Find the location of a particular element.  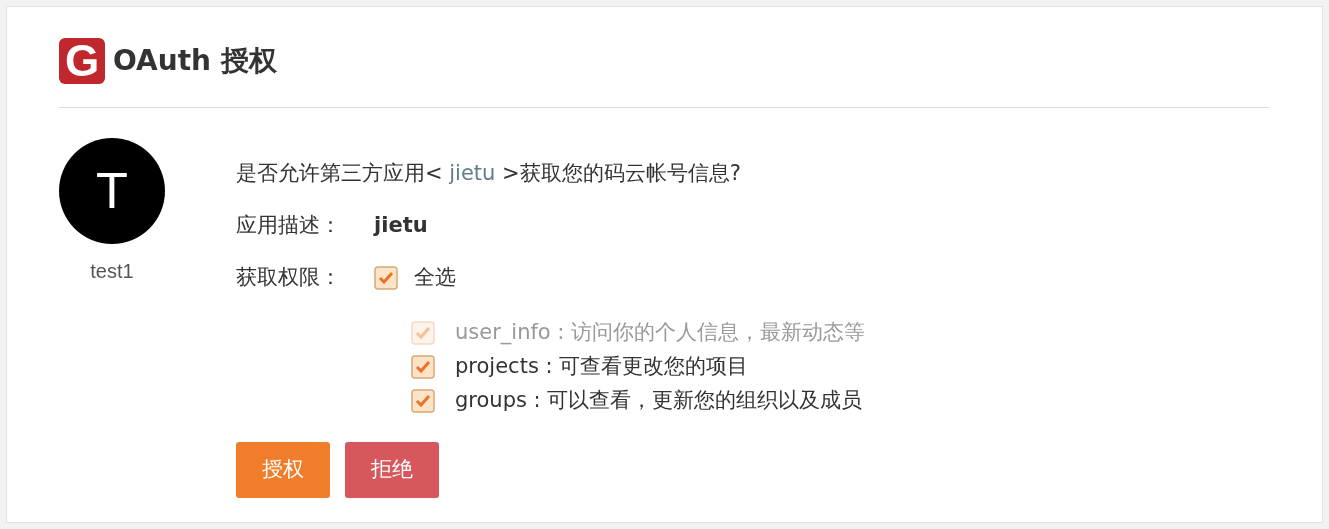

logo-mark: G is located at coordinates (82, 61).